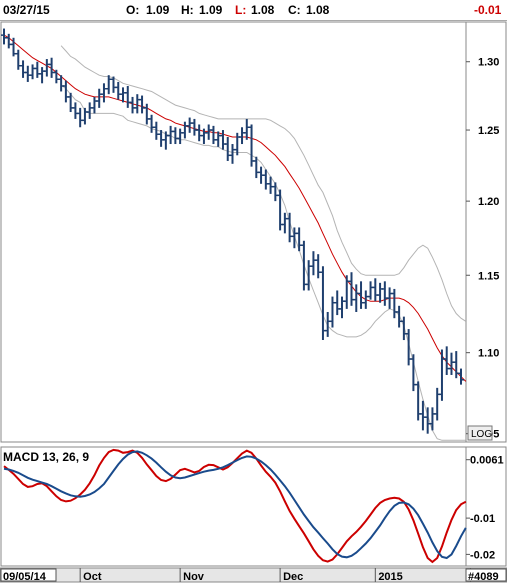  Describe the element at coordinates (488, 354) in the screenshot. I see `price-tick-label: 1.10` at that location.